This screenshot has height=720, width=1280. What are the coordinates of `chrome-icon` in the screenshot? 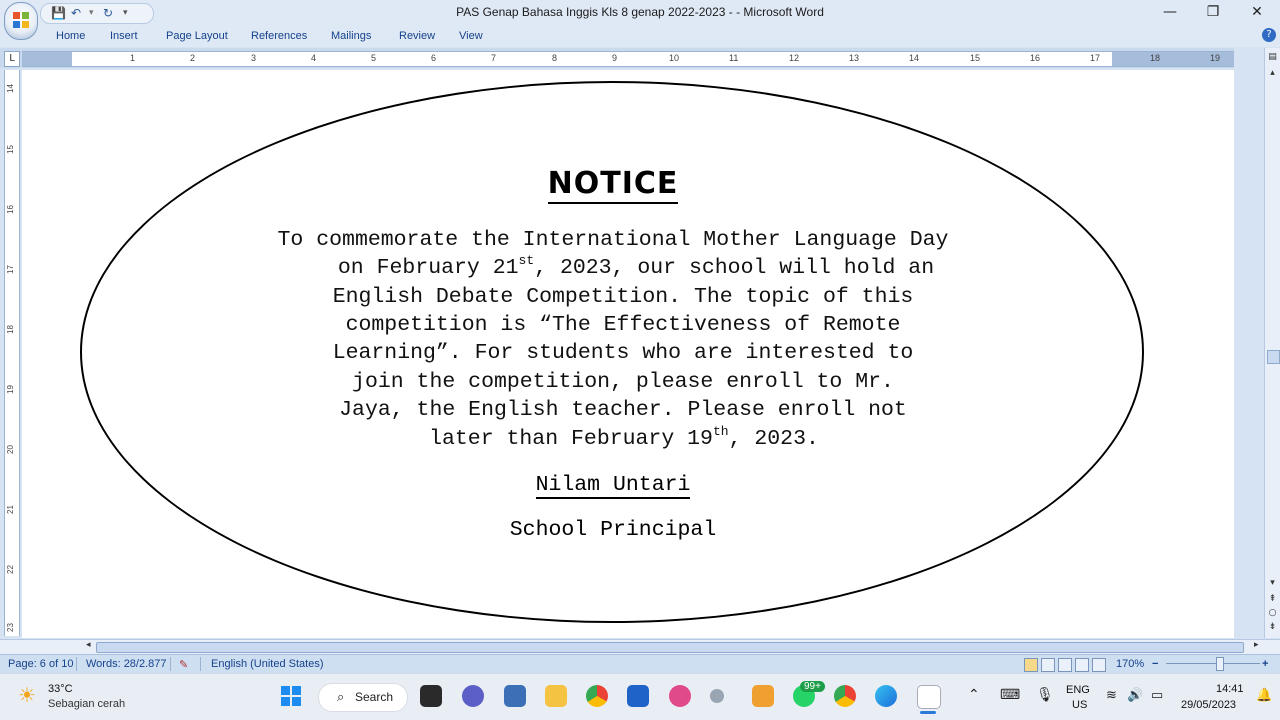 It's located at (597, 696).